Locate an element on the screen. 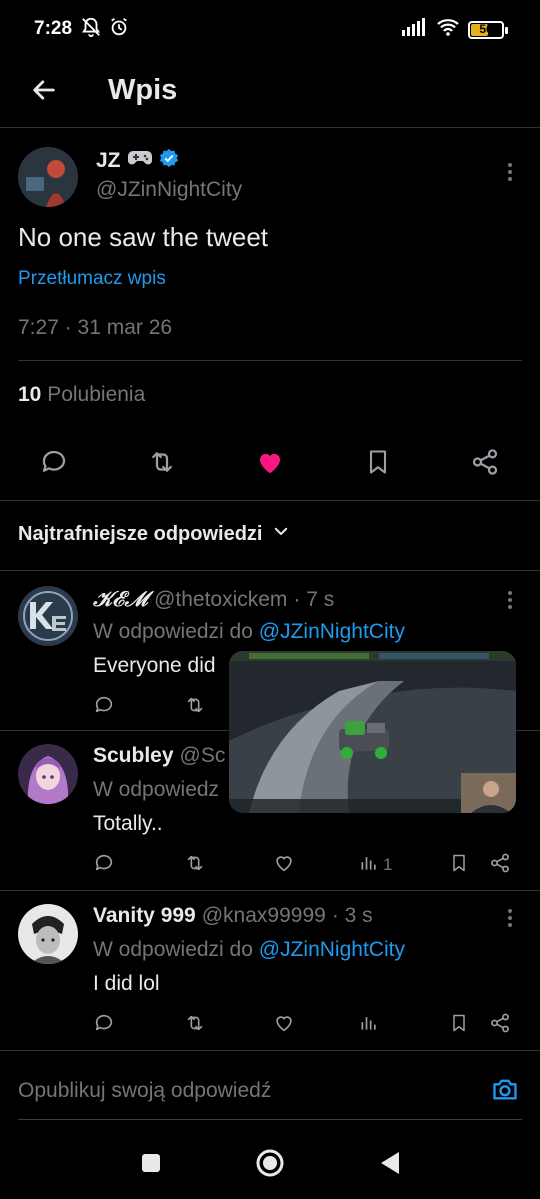  likes-summary: 10 Polubienia is located at coordinates (81, 395).